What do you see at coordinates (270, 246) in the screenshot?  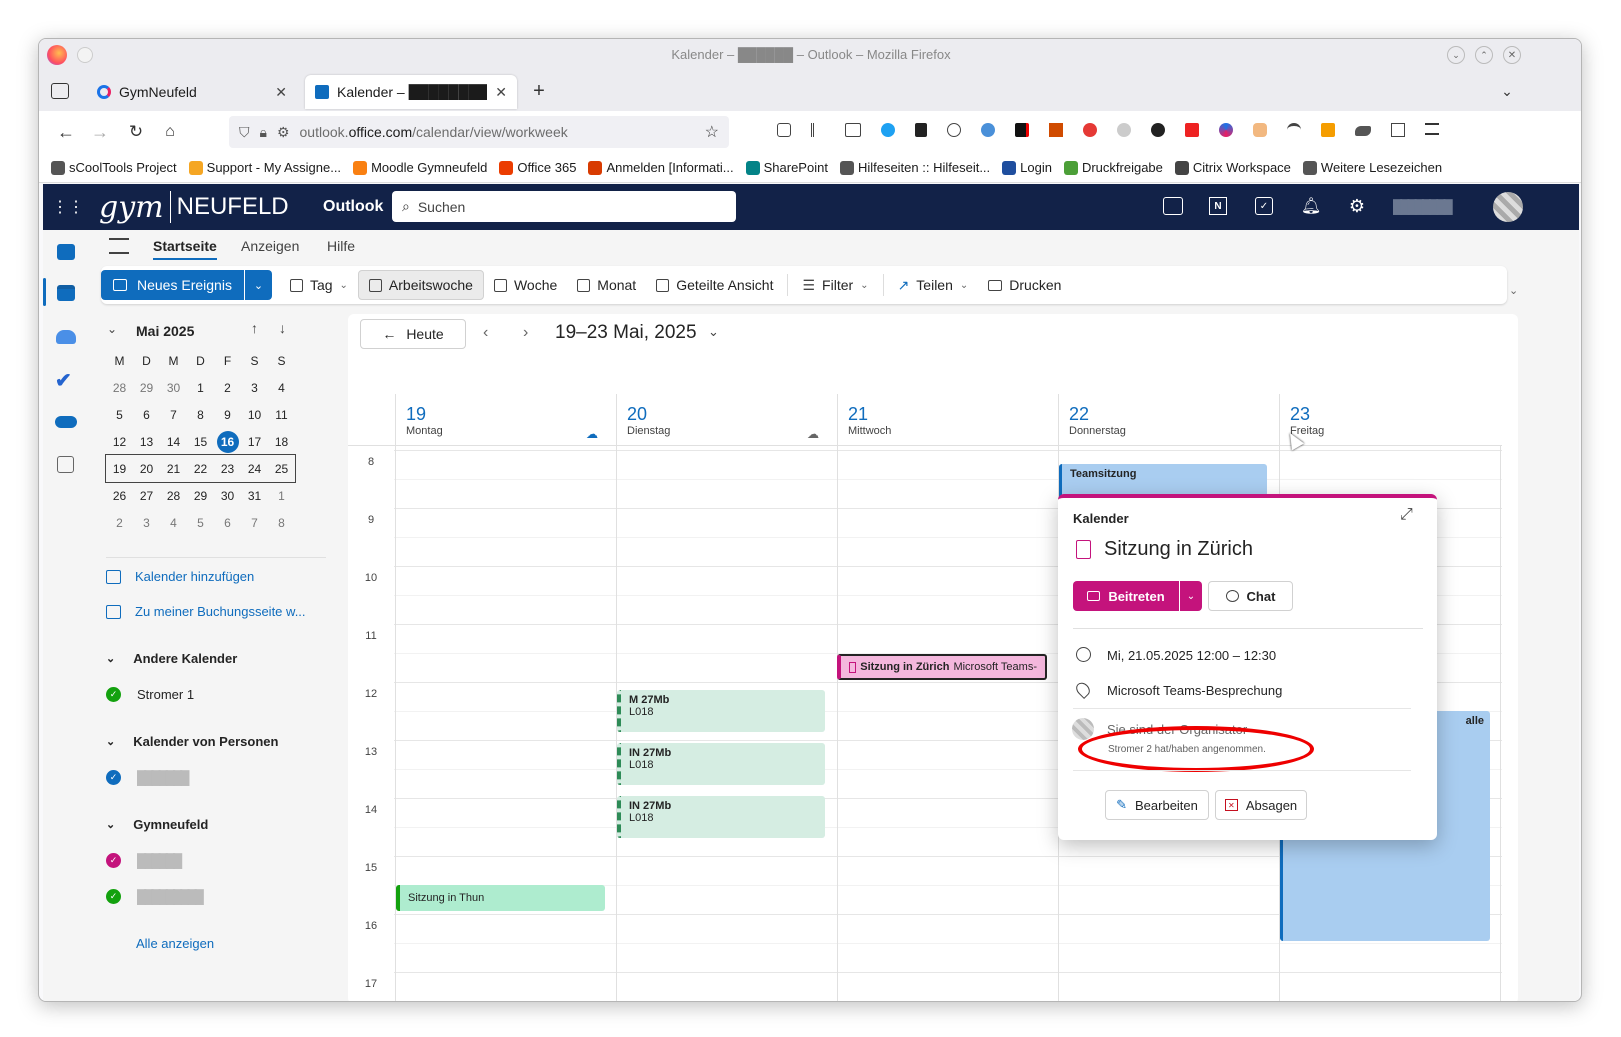 I see `tab-anzeigen: Anzeigen` at bounding box center [270, 246].